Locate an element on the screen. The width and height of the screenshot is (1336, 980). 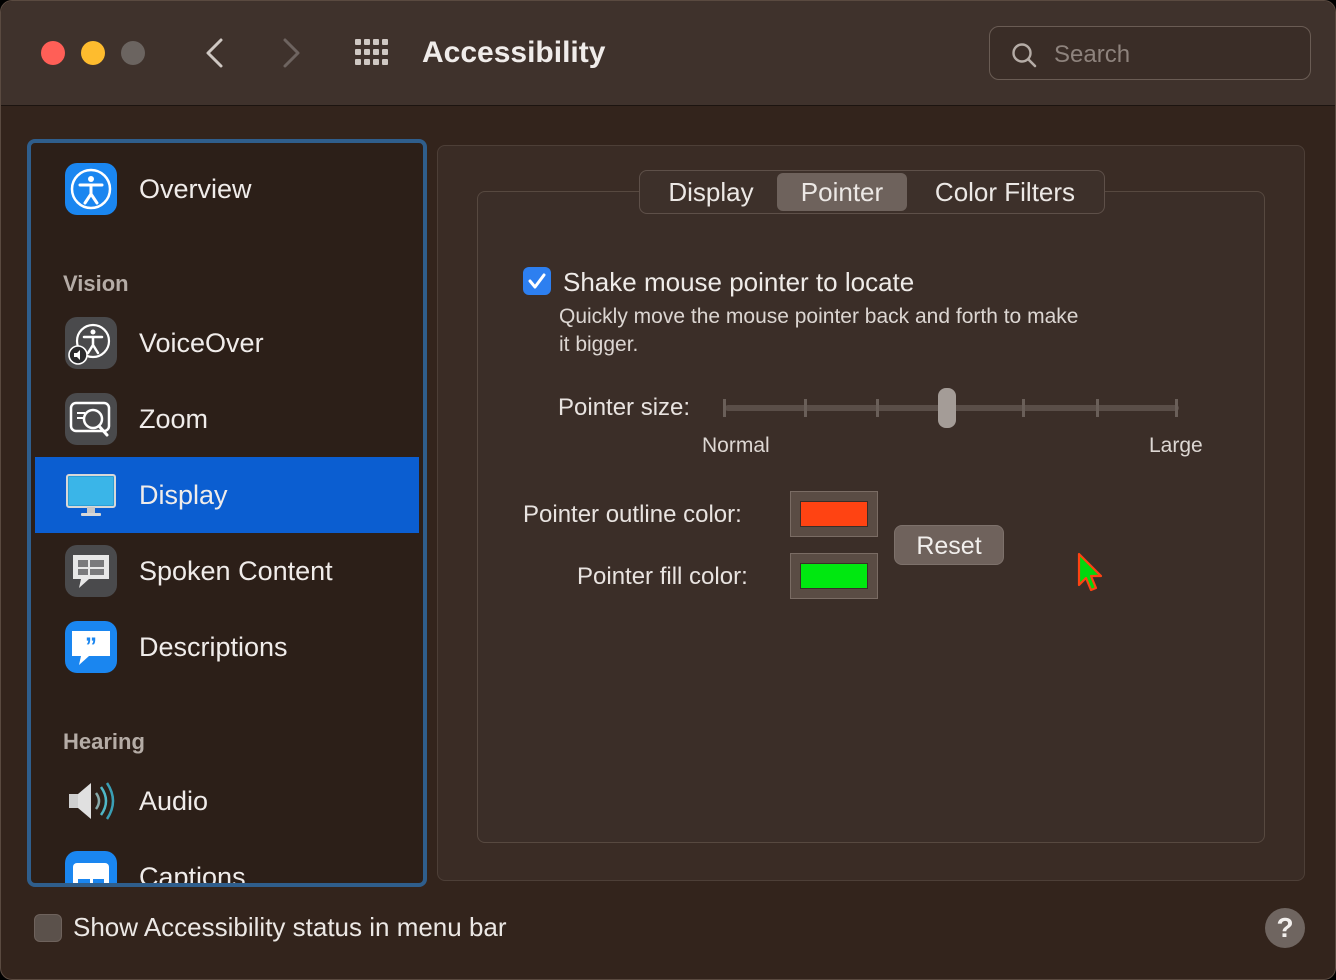
sidebar-item-label: VoiceOver is located at coordinates (201, 343).